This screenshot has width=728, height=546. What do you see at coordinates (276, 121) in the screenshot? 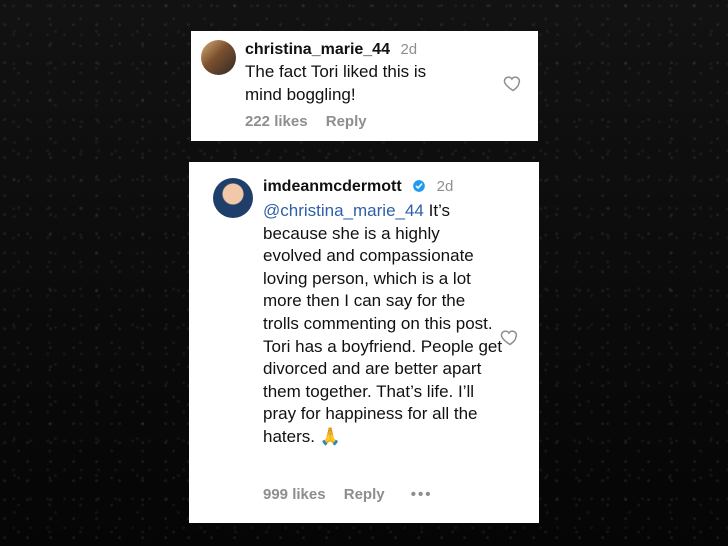
I see `likes-count: 222 likes` at bounding box center [276, 121].